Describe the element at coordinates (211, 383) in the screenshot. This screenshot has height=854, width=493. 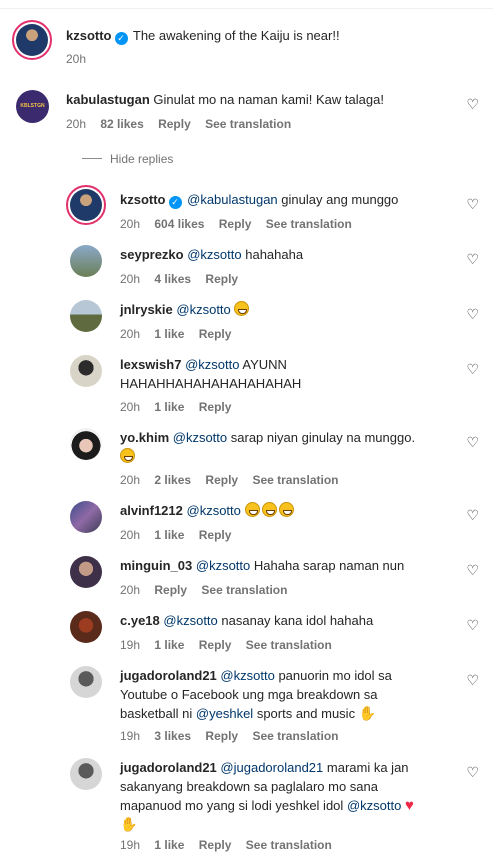
I see `reply-text-line2: HAHAHHAHAHAHAHAHAHAH` at that location.